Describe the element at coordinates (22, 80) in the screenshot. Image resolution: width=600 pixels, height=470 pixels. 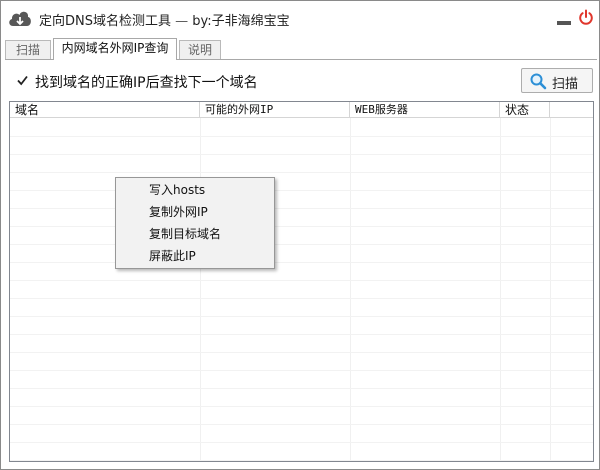
I see `next-domain-checkbox` at that location.